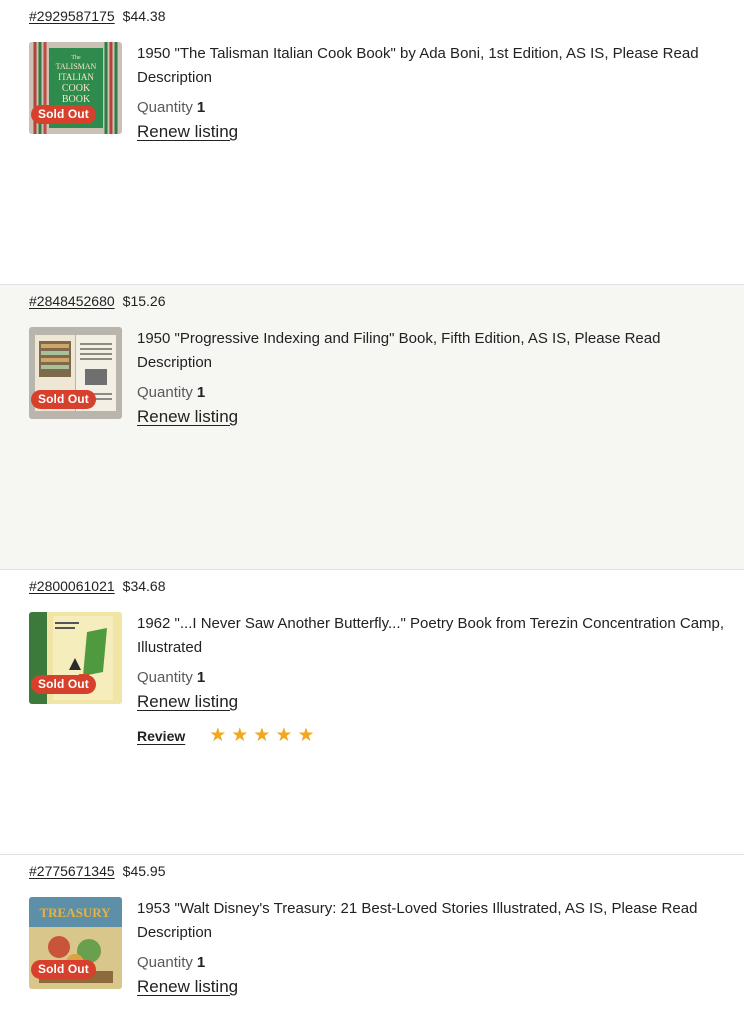  I want to click on order-id-link: #2800061021, so click(72, 586).